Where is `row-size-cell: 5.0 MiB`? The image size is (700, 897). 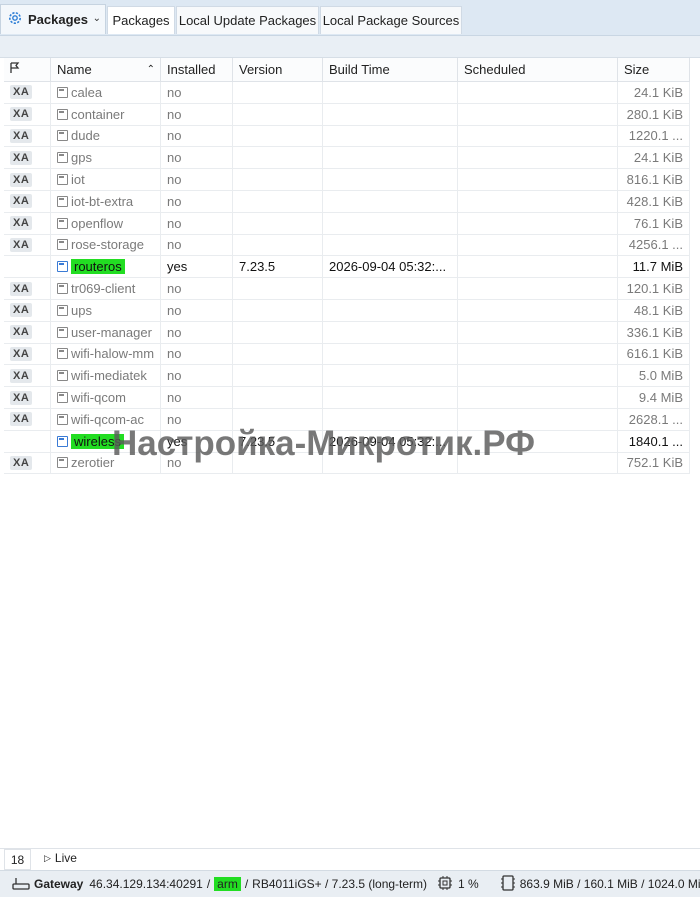
row-size-cell: 5.0 MiB is located at coordinates (654, 376).